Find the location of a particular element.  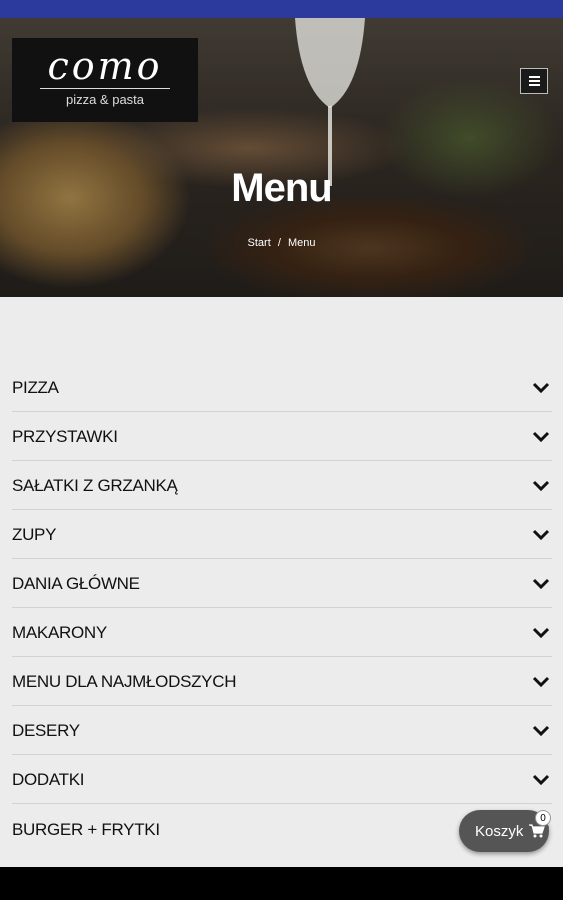

breadcrumb-current: Menu is located at coordinates (301, 243).